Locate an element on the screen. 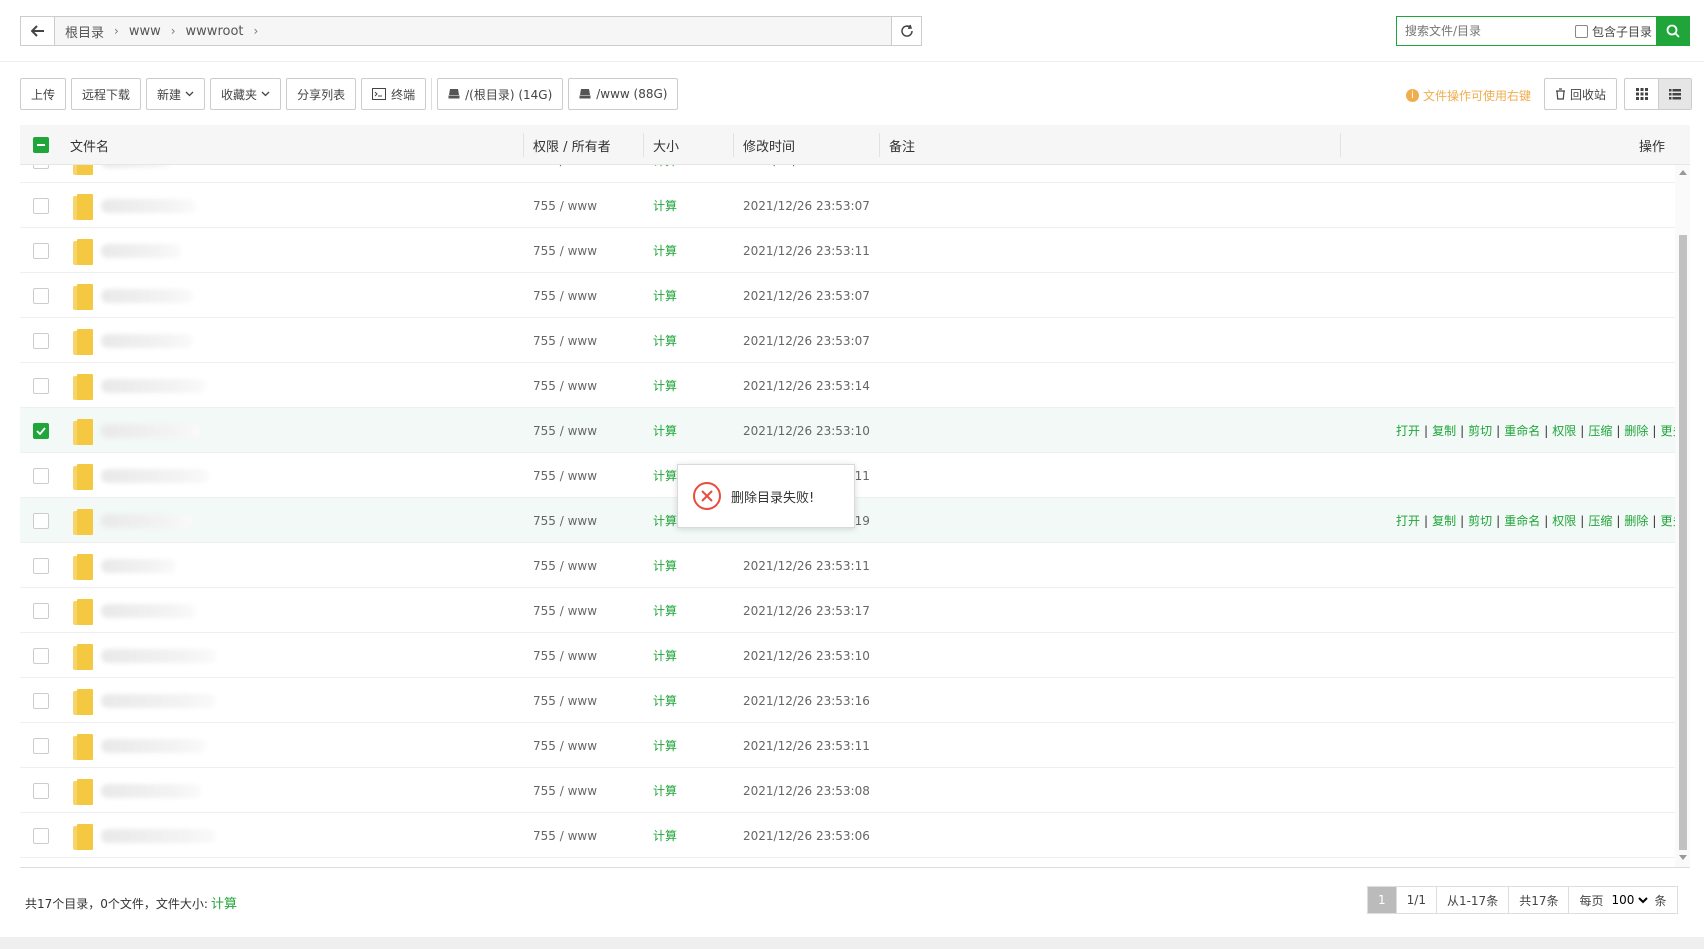 This screenshot has width=1704, height=949. search-input is located at coordinates (1482, 31).